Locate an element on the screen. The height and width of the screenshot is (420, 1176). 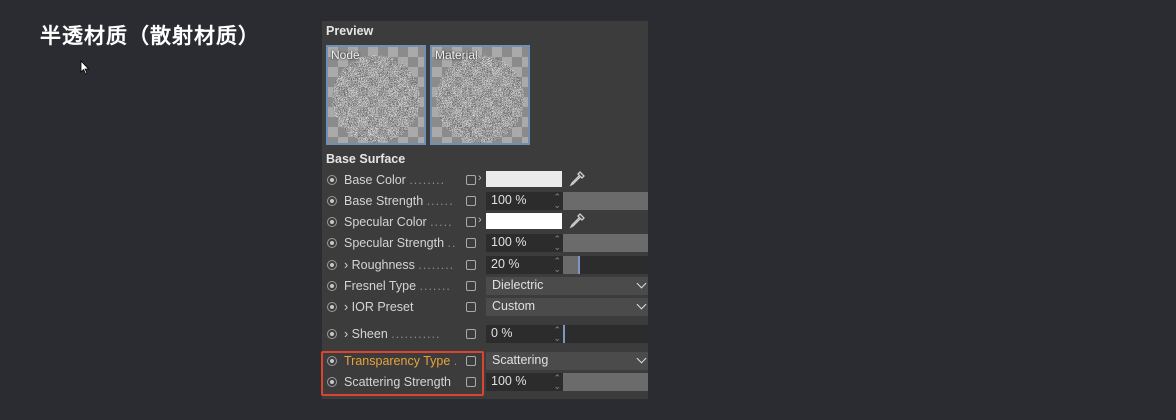
property-row: Fresnel Type ....... Dielectric is located at coordinates (485, 286).